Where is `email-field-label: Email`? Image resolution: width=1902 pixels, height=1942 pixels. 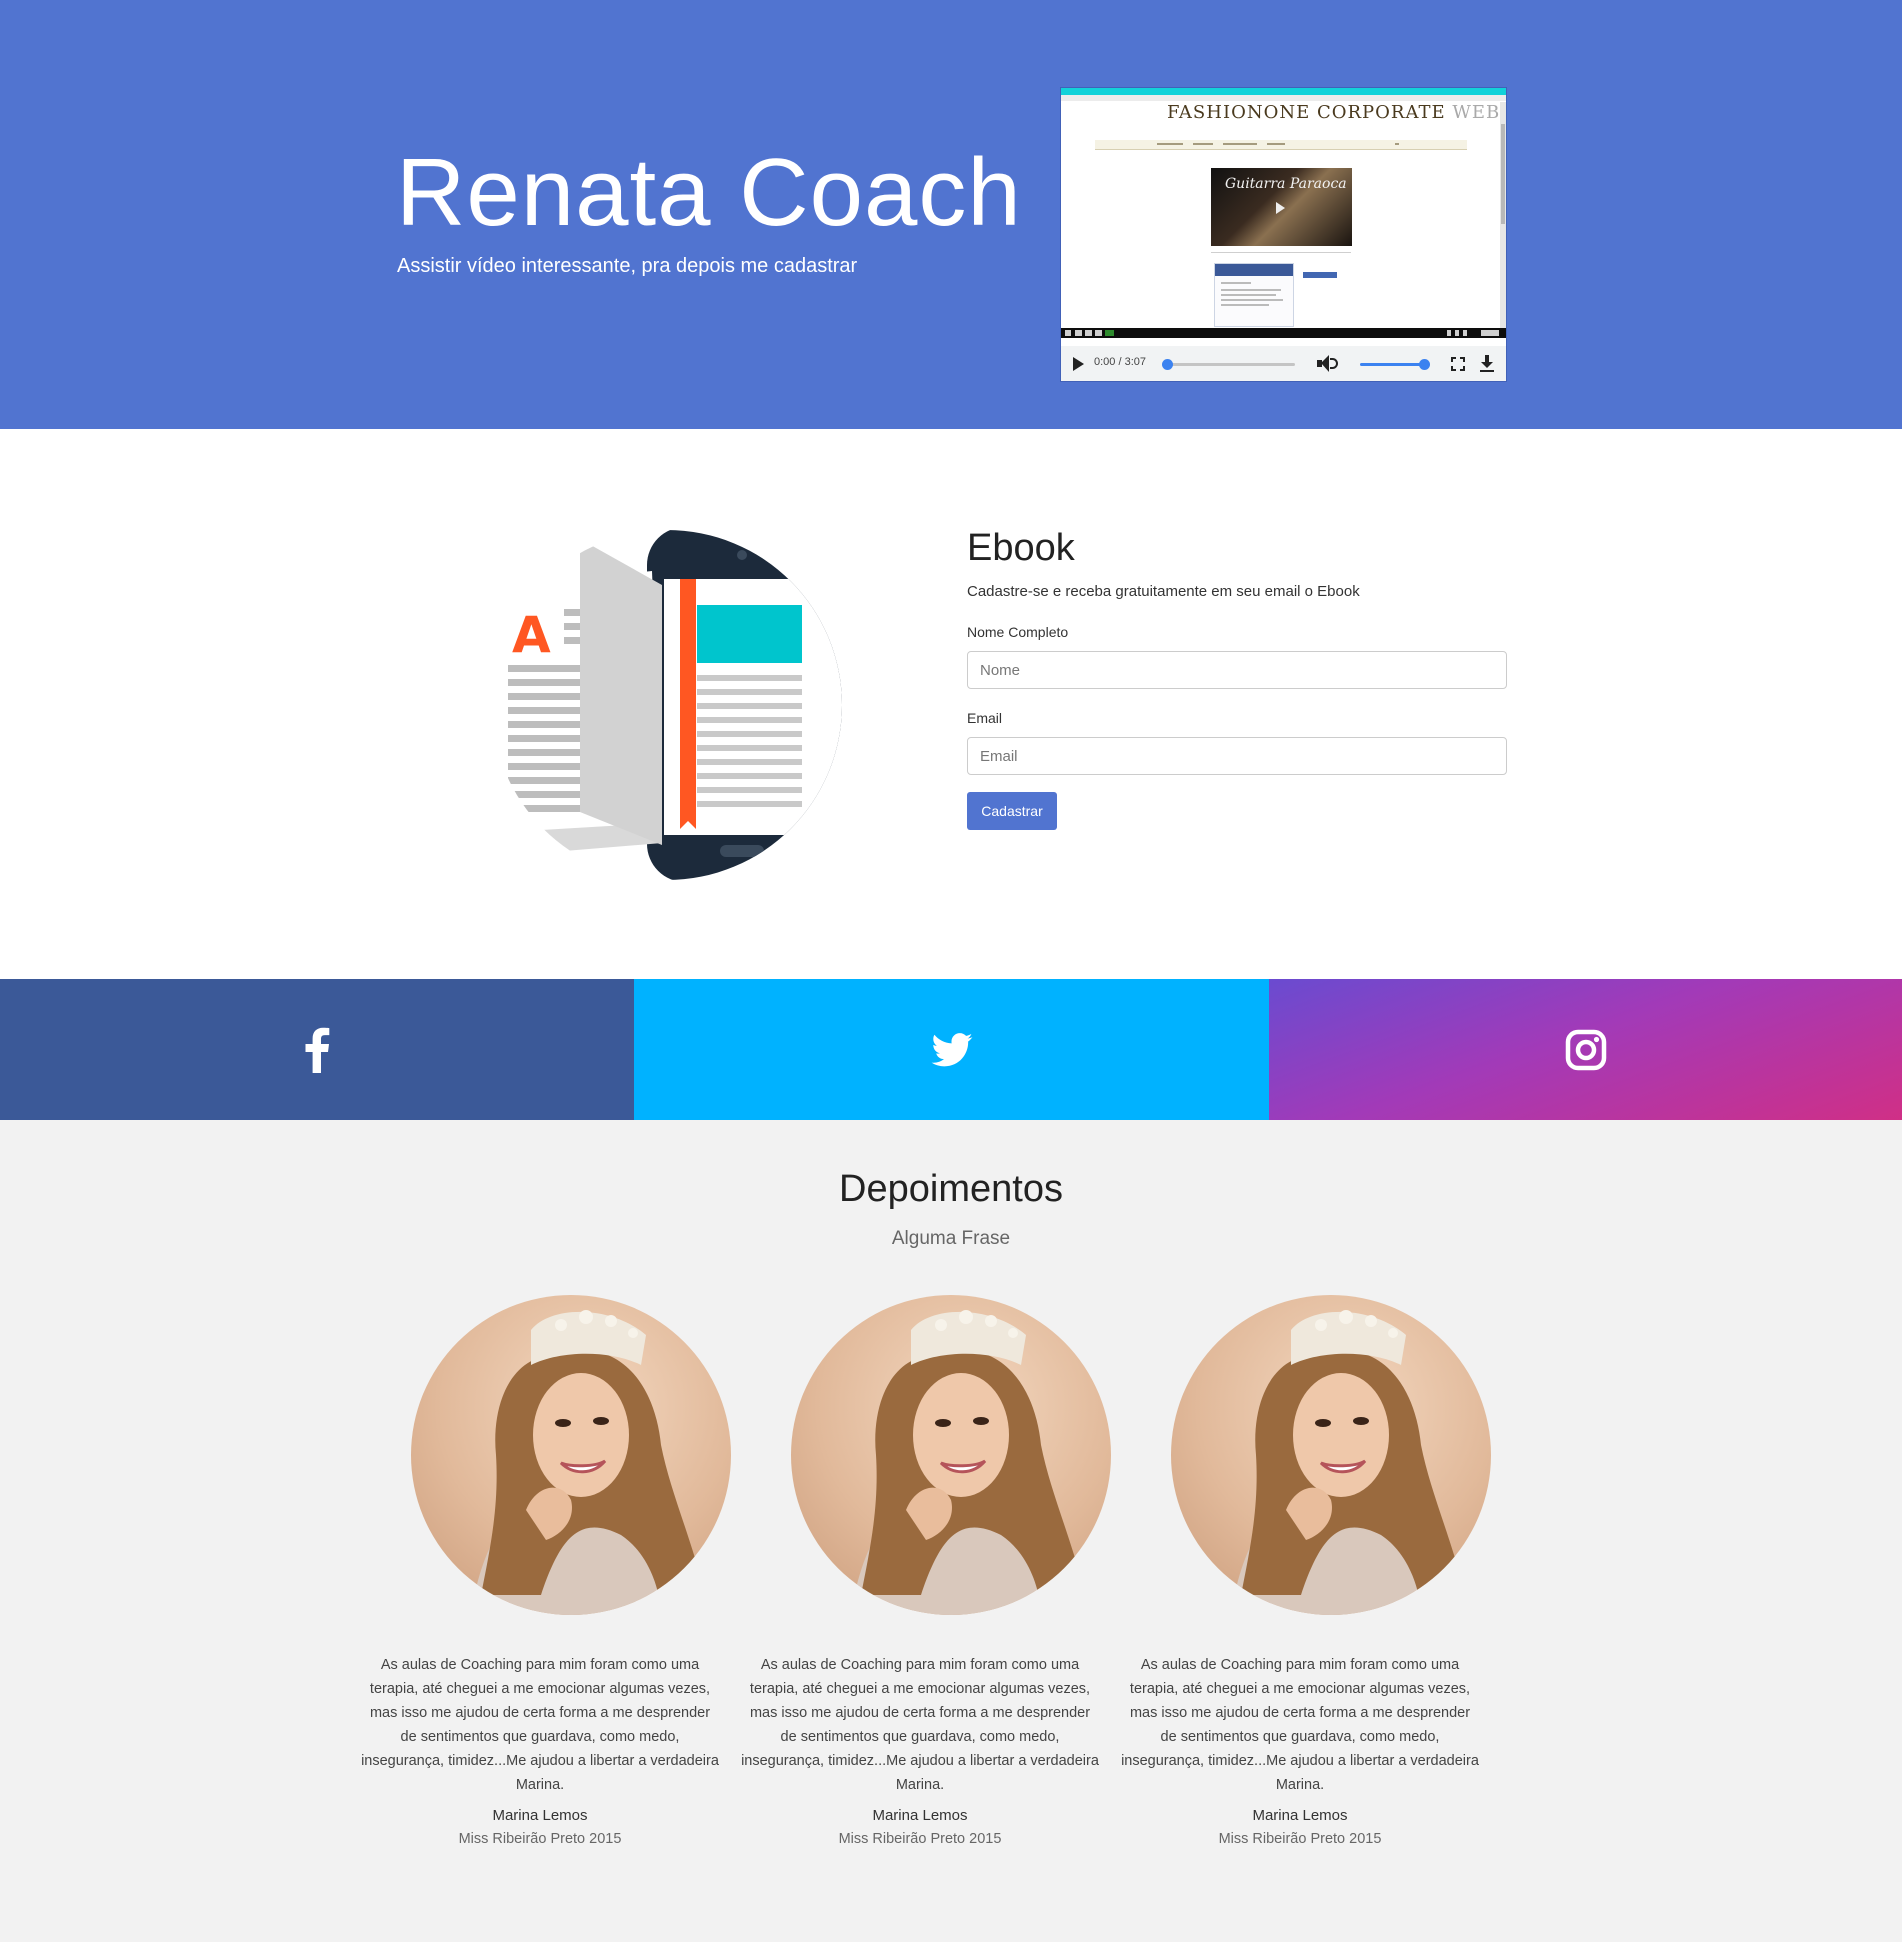
email-field-label: Email is located at coordinates (985, 718).